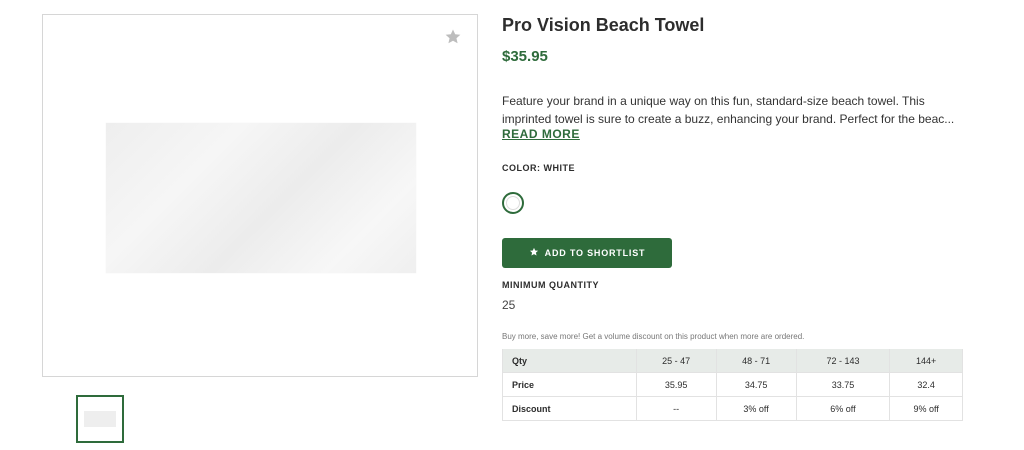 Image resolution: width=1024 pixels, height=450 pixels. I want to click on table-cell: 6% off, so click(843, 408).